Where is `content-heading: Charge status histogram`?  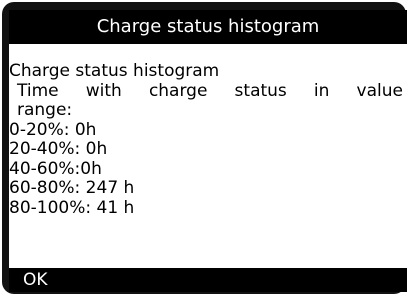 content-heading: Charge status histogram is located at coordinates (114, 71).